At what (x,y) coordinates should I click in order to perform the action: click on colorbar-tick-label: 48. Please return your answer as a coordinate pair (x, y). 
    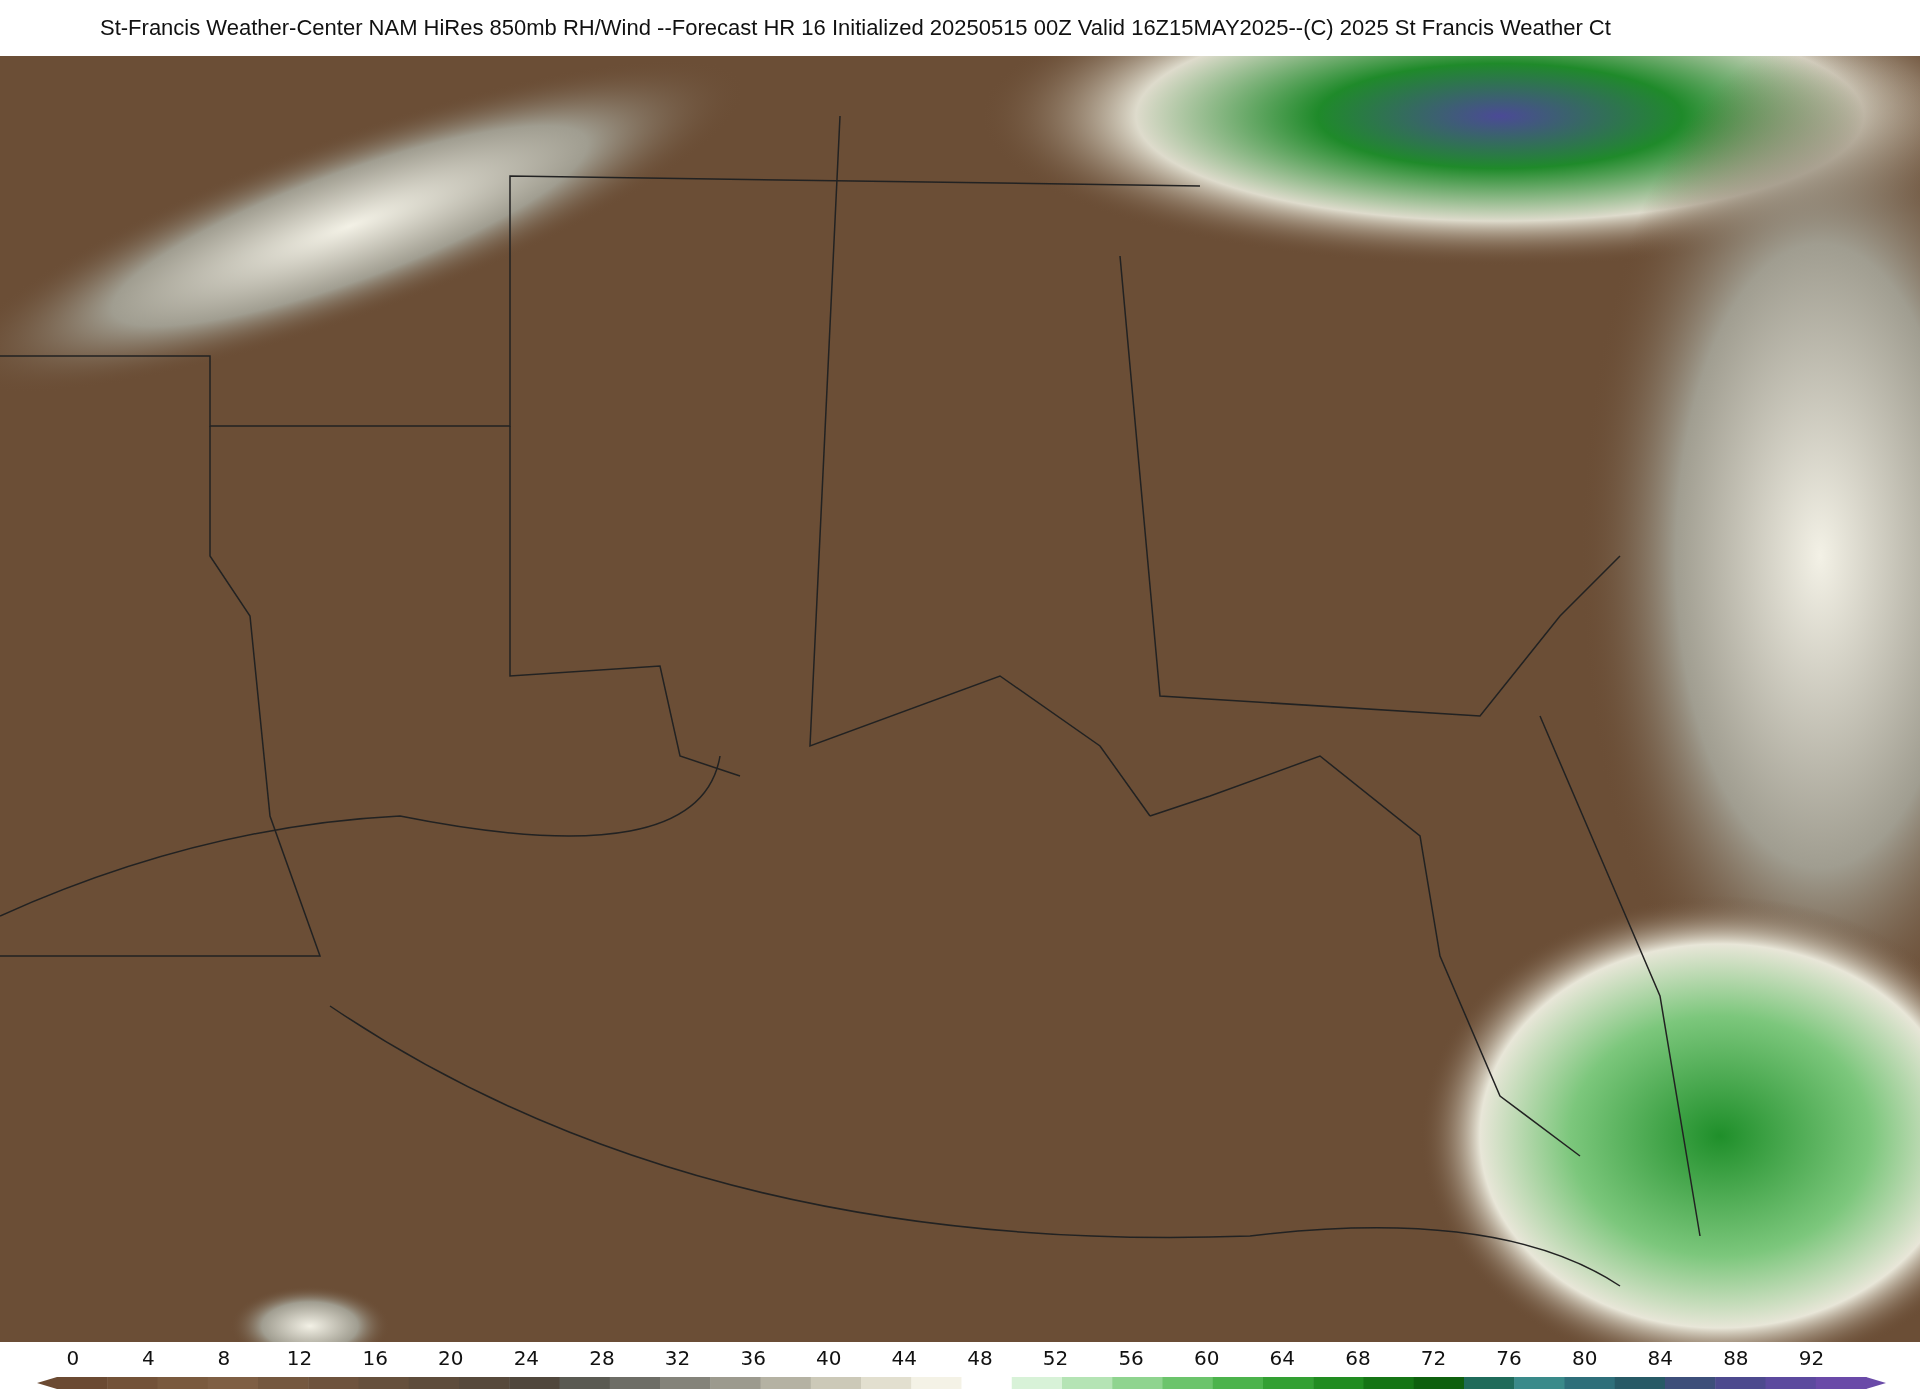
    Looking at the image, I should click on (980, 1358).